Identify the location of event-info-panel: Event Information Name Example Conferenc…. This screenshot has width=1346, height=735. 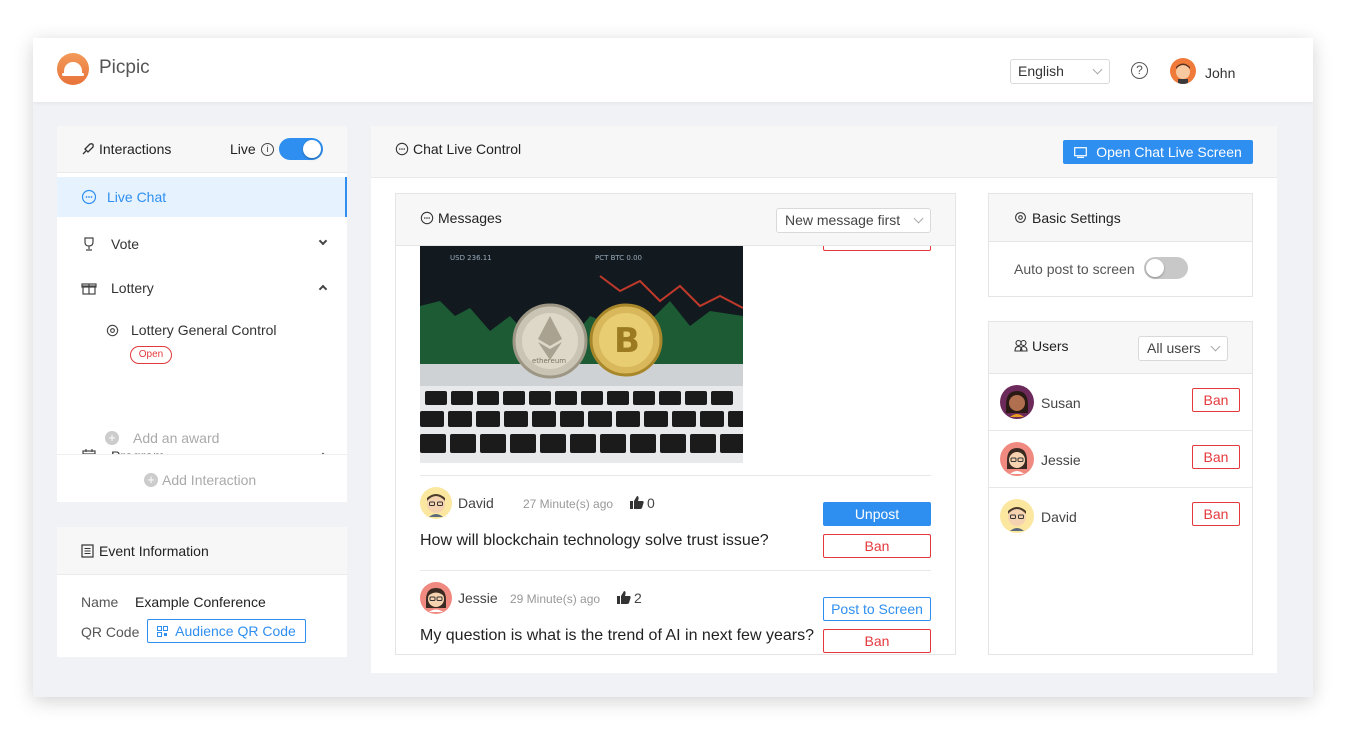
(202, 592).